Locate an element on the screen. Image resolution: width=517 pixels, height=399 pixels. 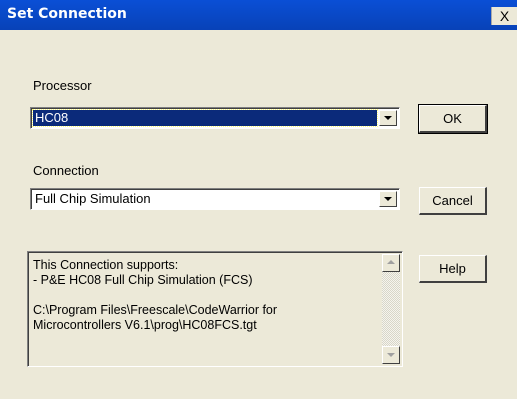
connection-dropdown-chevron-down-icon is located at coordinates (388, 199).